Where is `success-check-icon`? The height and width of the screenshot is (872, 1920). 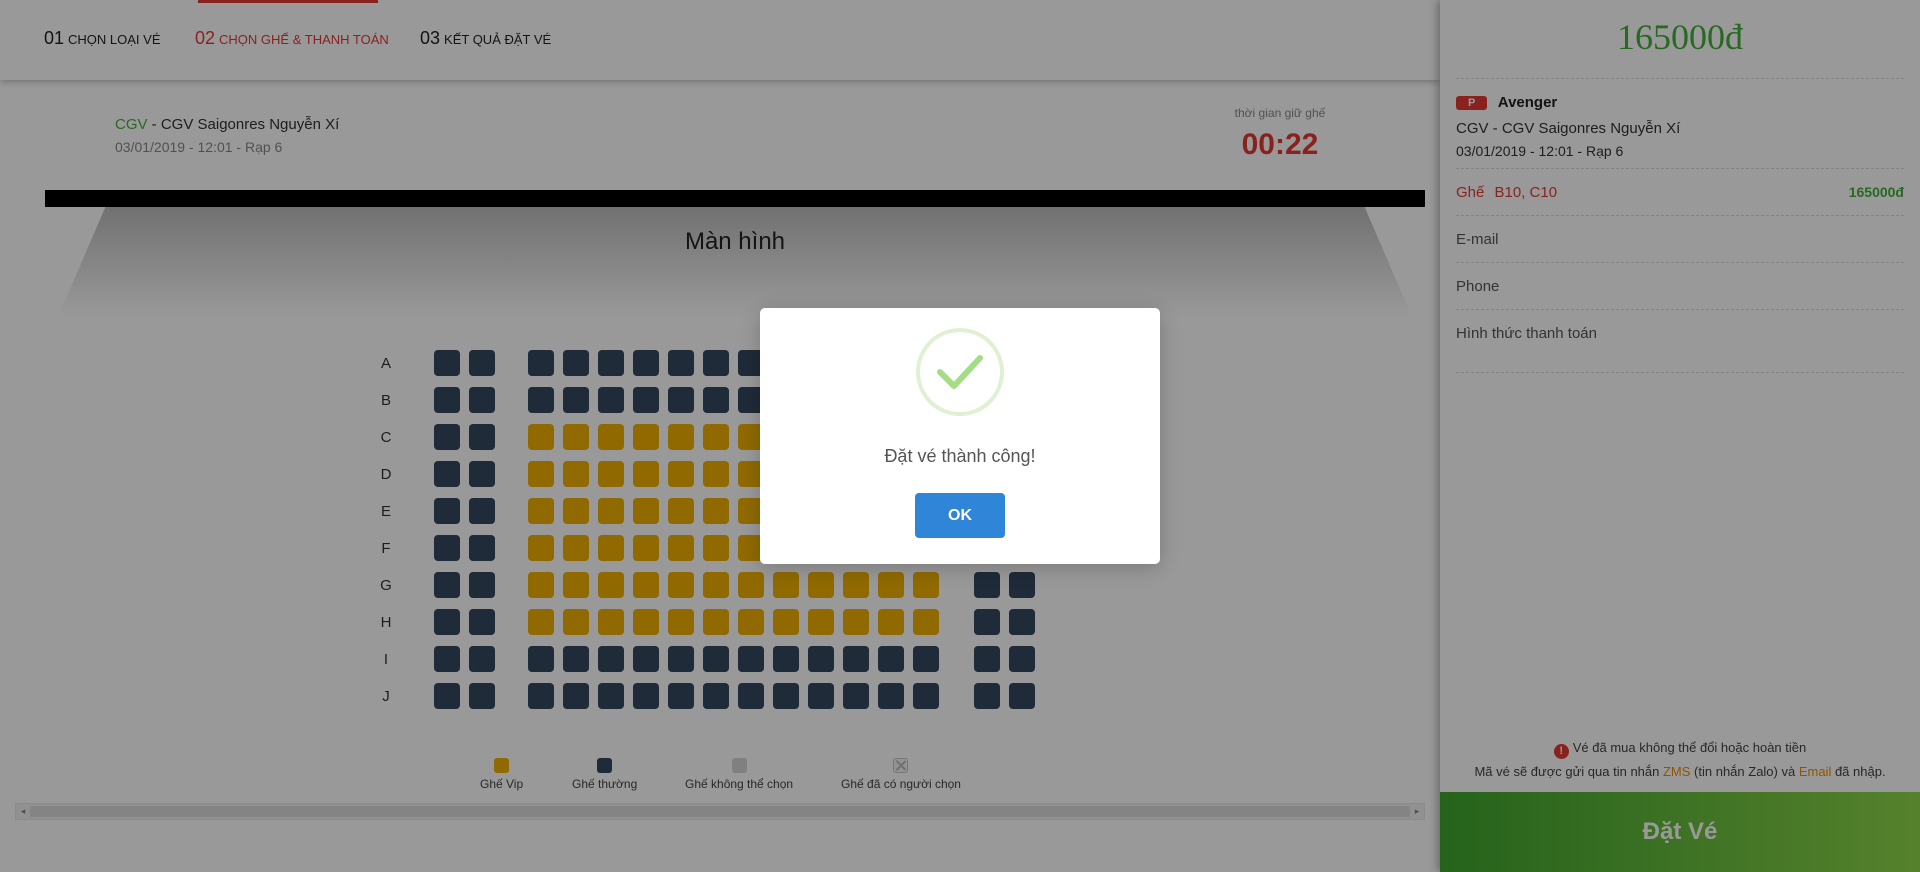 success-check-icon is located at coordinates (960, 372).